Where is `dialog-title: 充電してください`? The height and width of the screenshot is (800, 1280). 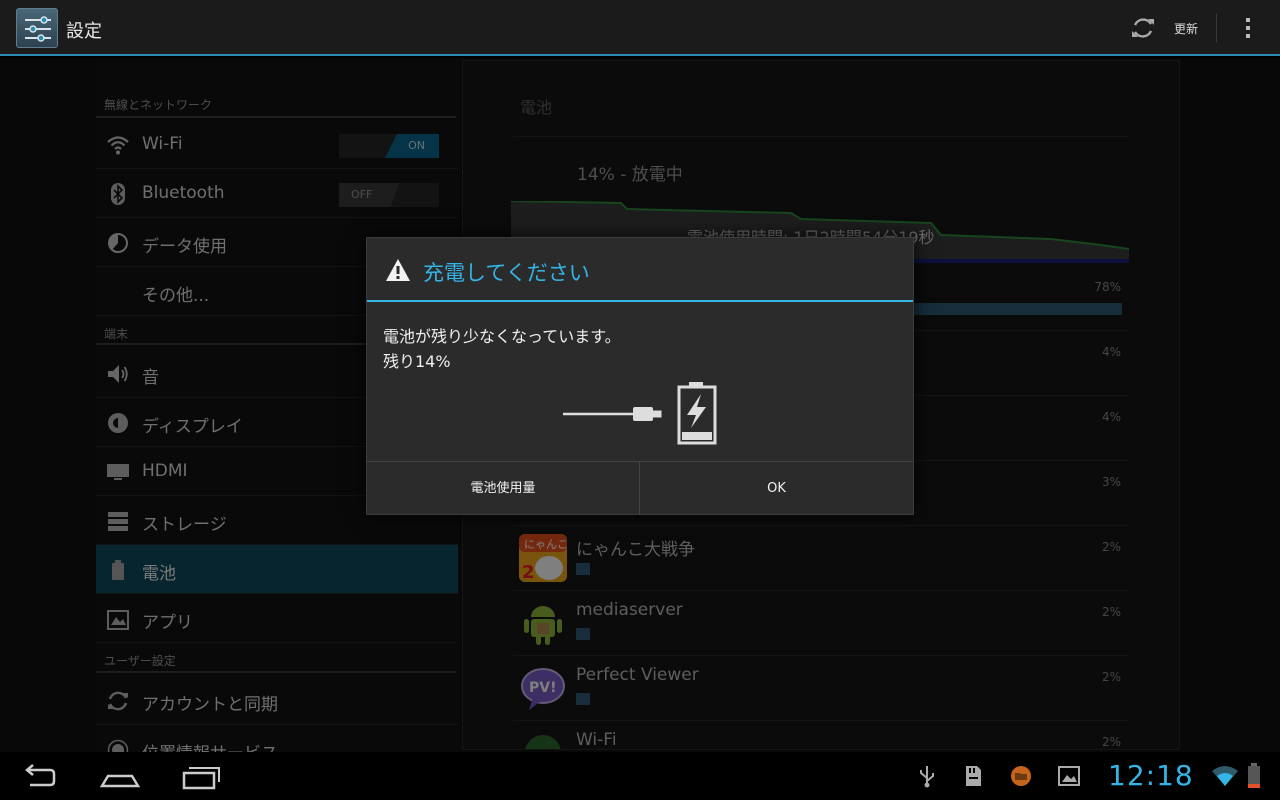 dialog-title: 充電してください is located at coordinates (506, 273).